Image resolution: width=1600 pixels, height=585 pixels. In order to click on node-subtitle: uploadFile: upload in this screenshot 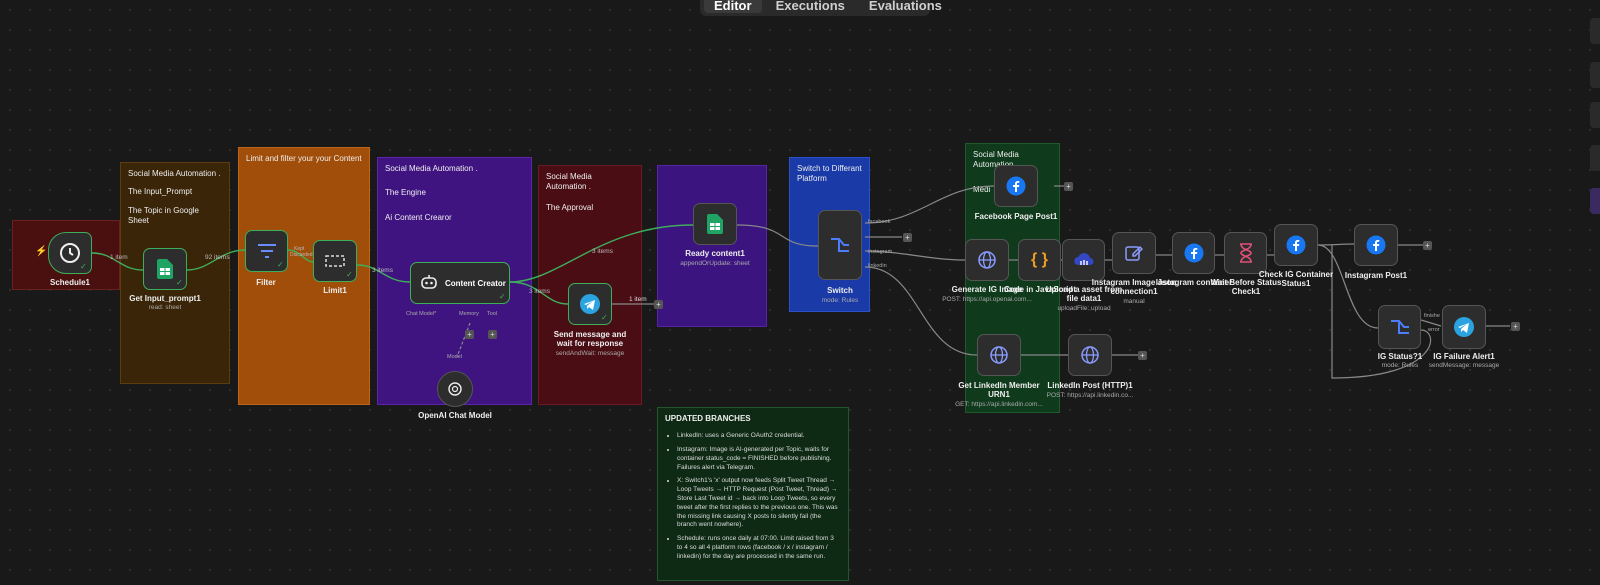, I will do `click(1084, 308)`.